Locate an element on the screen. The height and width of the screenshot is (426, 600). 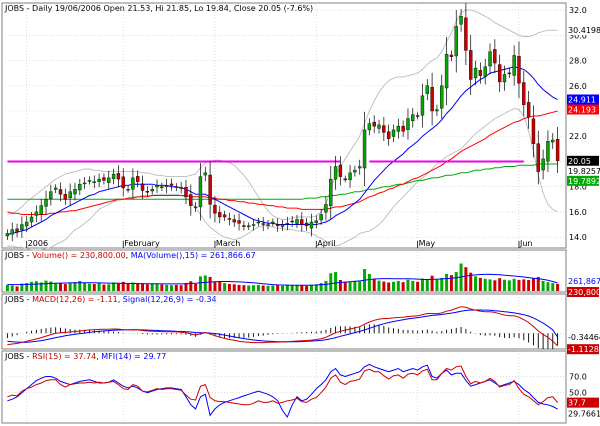
rsi-legend: JOBS - RSI(15) = 37.74, MFI(14) = 29.77 is located at coordinates (85, 356).